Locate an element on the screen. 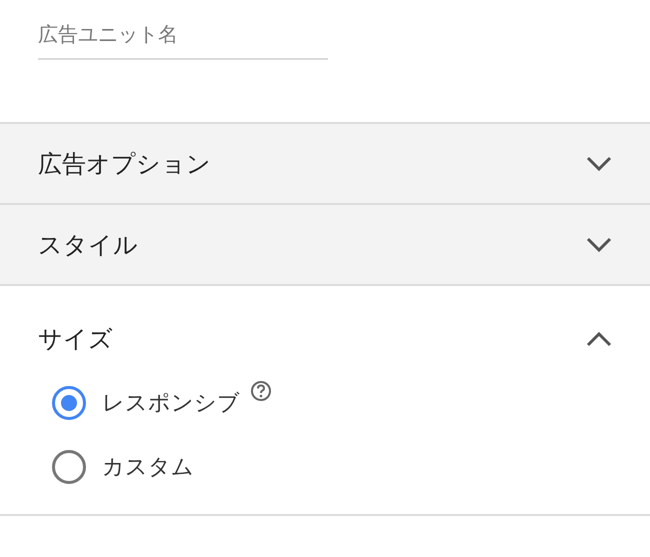  section-header: 広告オプション is located at coordinates (325, 163).